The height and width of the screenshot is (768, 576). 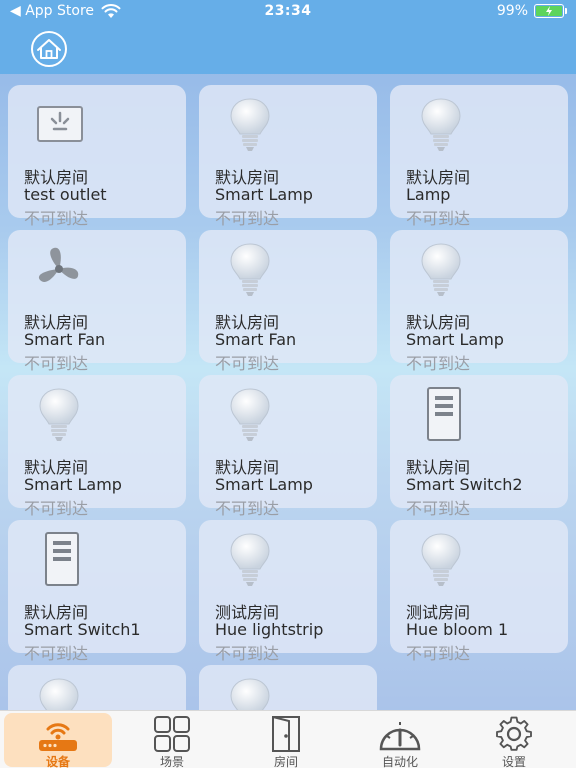 I want to click on tab-label: 设置, so click(x=513, y=761).